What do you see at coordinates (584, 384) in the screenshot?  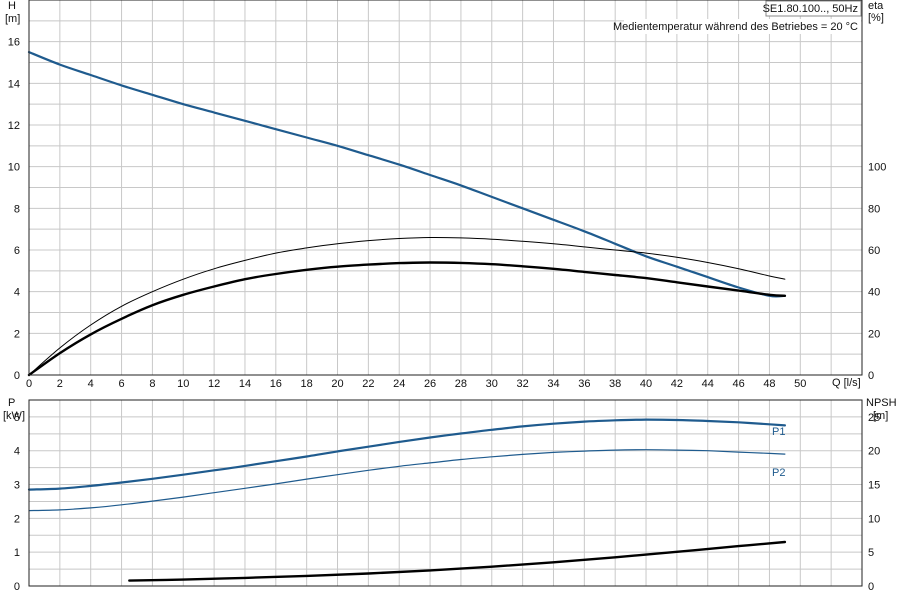 I see `x-tick-label: 36` at bounding box center [584, 384].